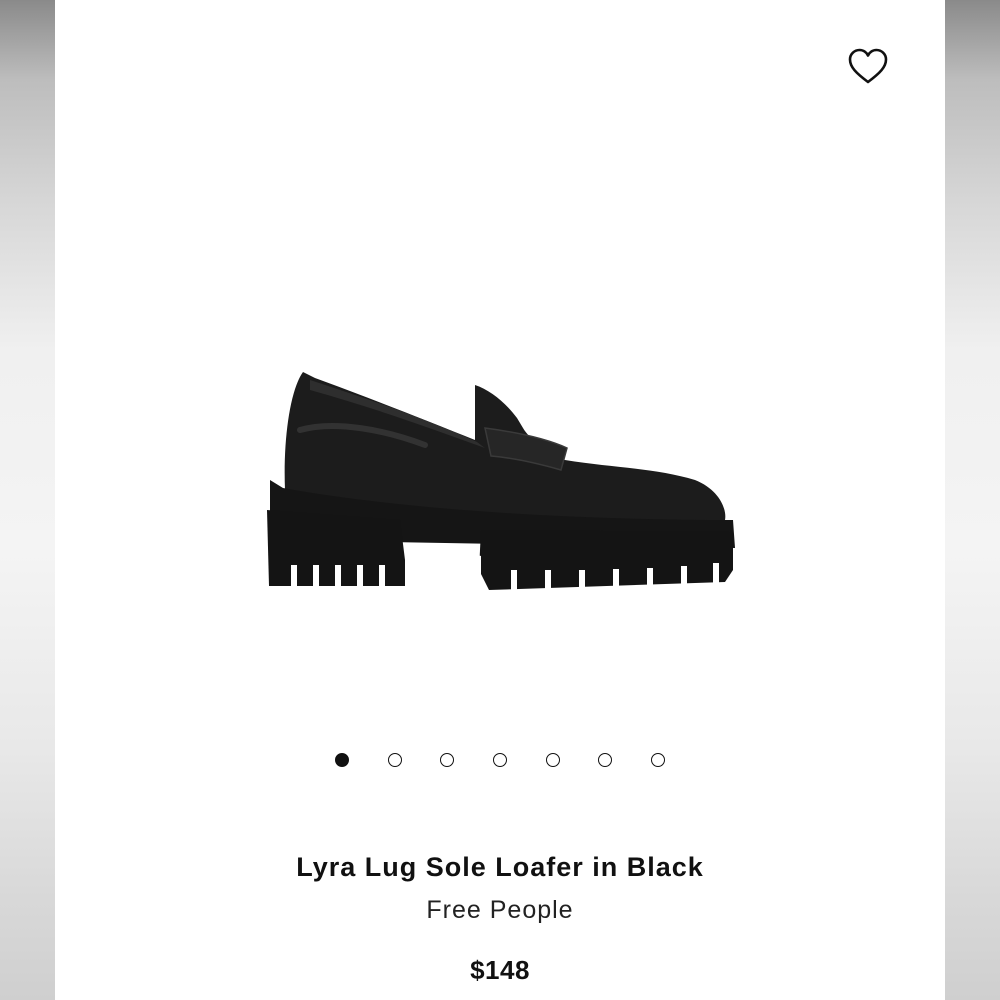 The width and height of the screenshot is (1000, 1000). I want to click on heart-outline-icon, so click(868, 66).